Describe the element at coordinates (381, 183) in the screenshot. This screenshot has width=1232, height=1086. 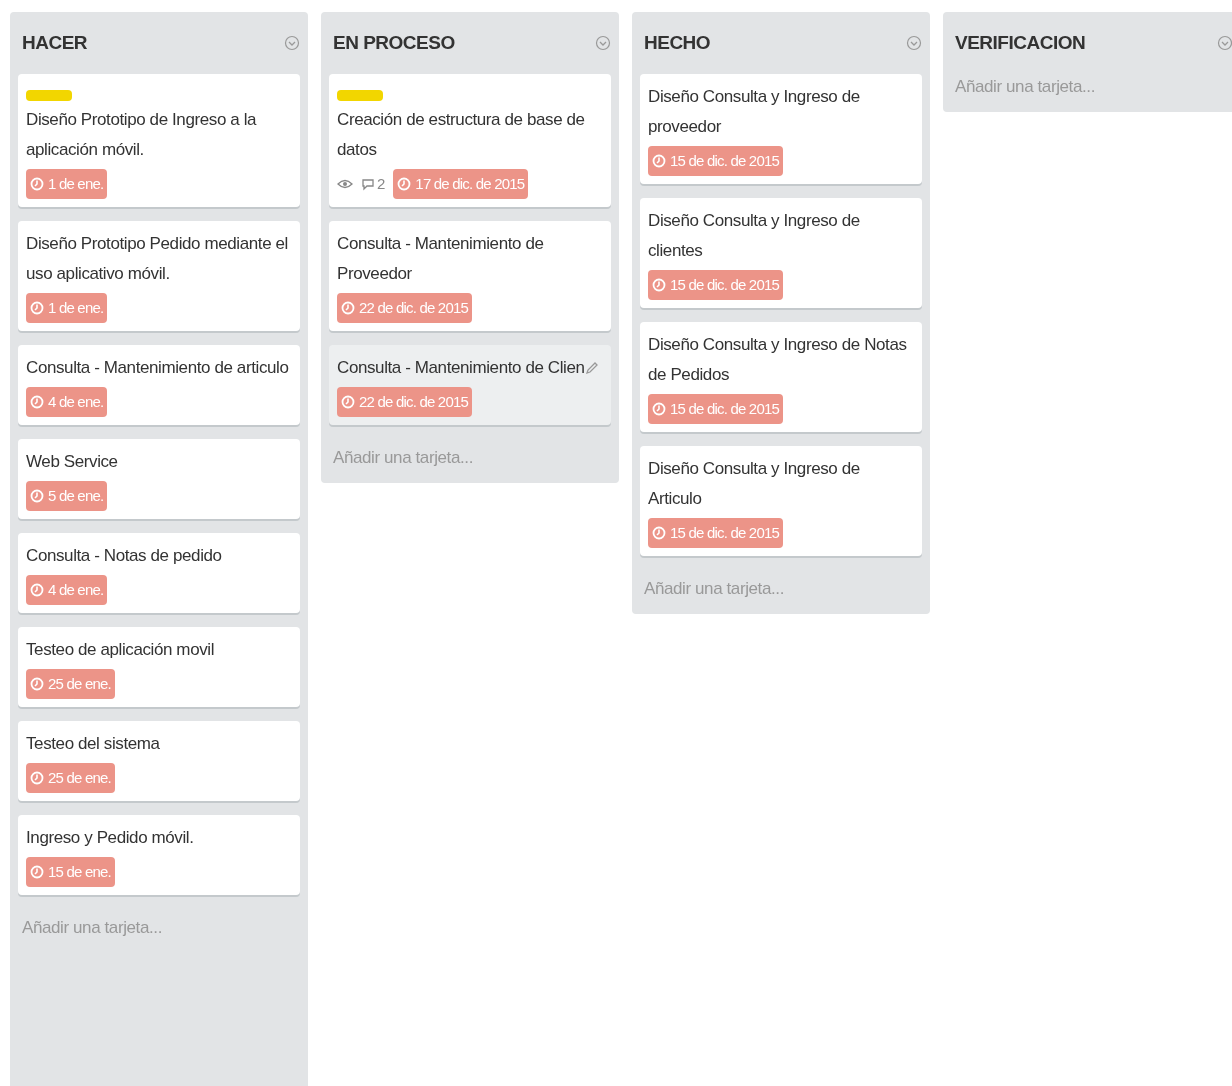
I see `comment-count: 2` at that location.